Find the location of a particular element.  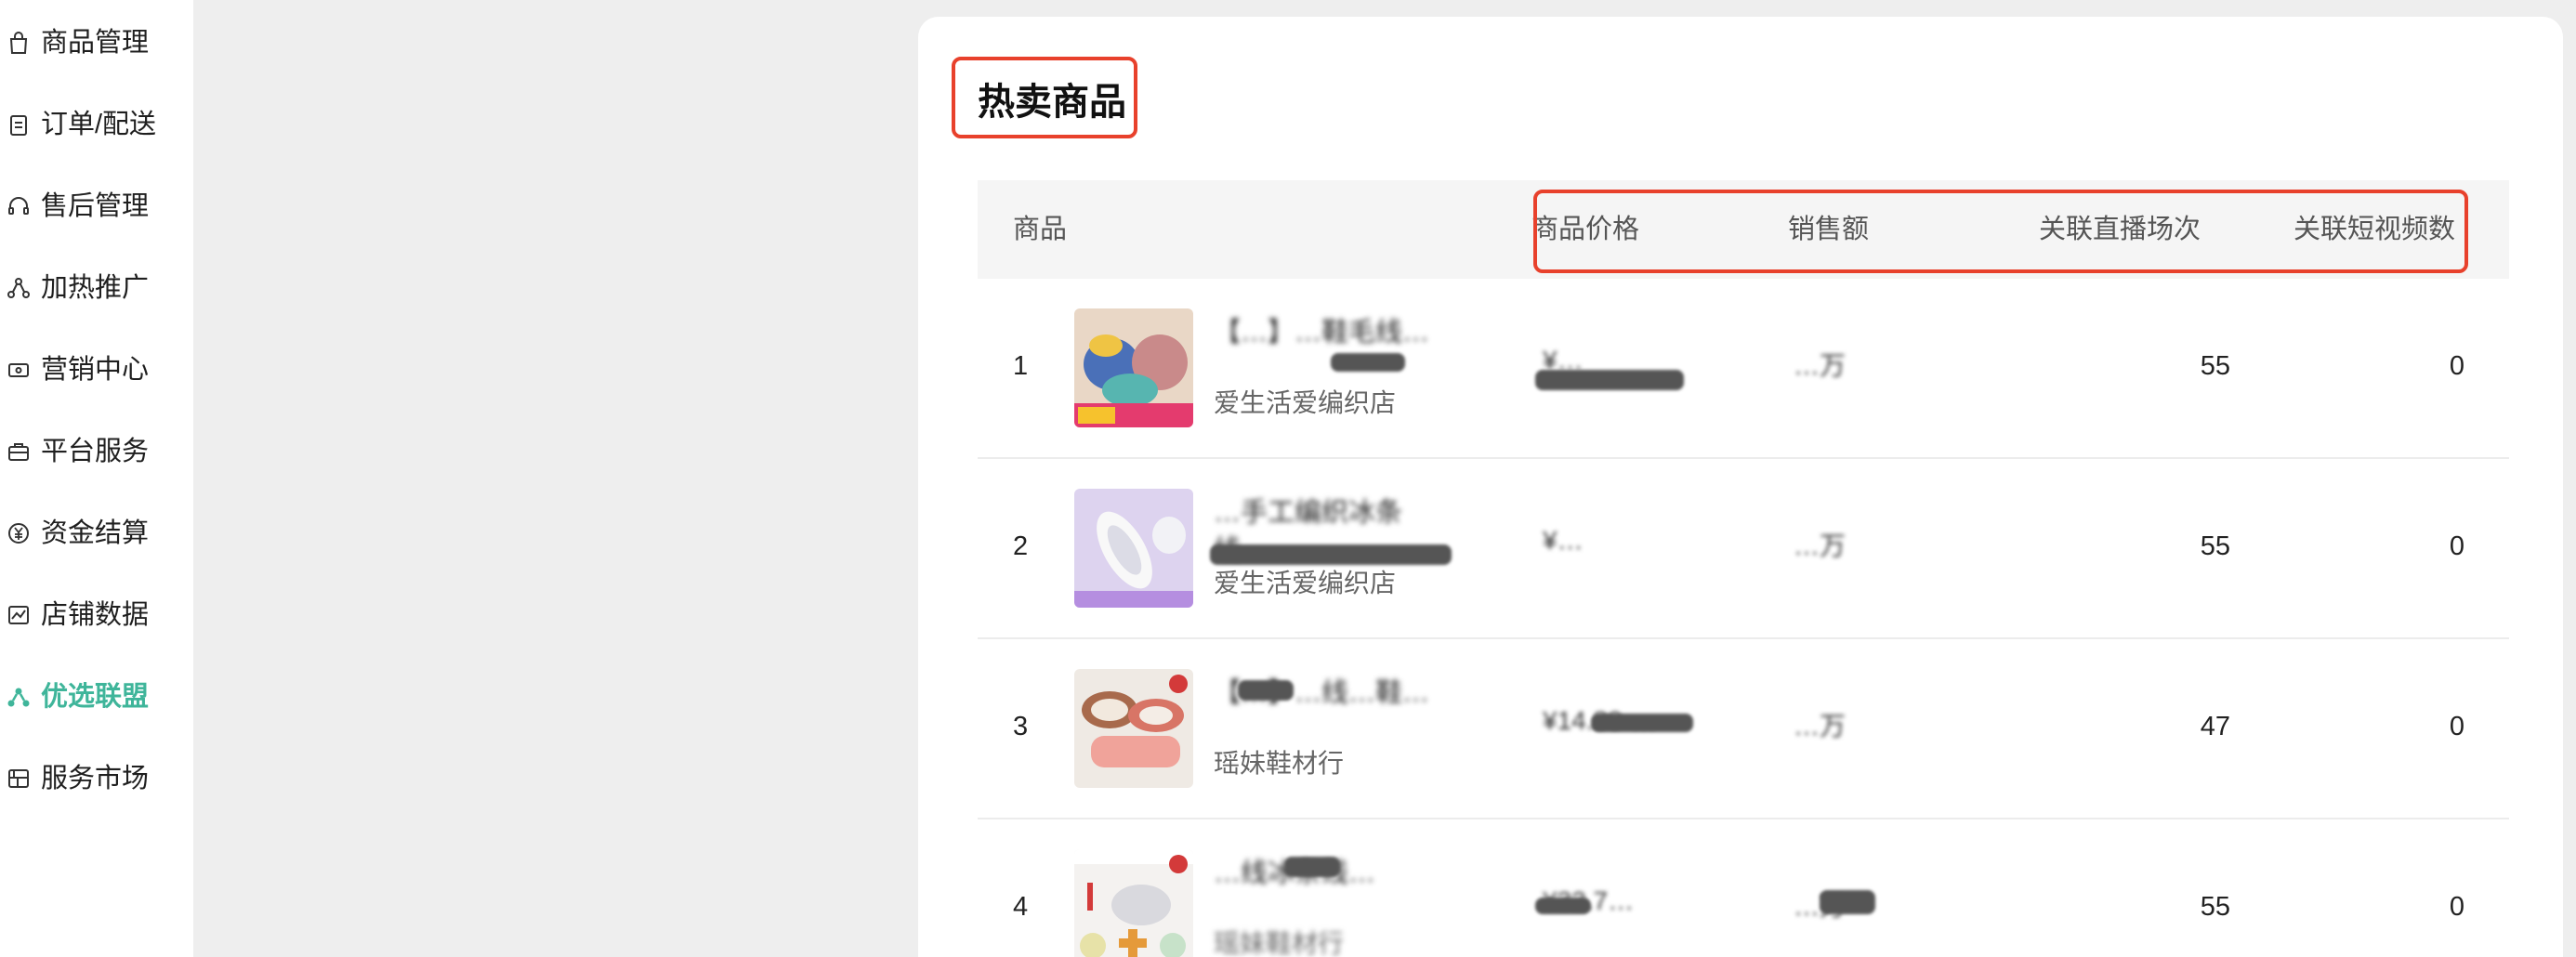

sidebar-item-label: 订单/配送 is located at coordinates (99, 124).